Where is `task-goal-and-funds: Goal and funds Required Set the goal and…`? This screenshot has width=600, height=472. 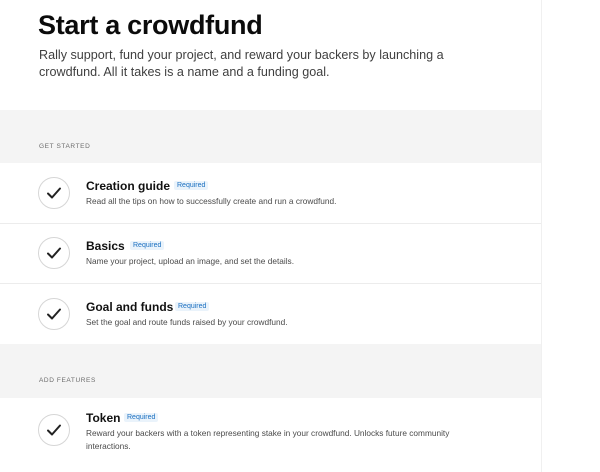 task-goal-and-funds: Goal and funds Required Set the goal and… is located at coordinates (270, 314).